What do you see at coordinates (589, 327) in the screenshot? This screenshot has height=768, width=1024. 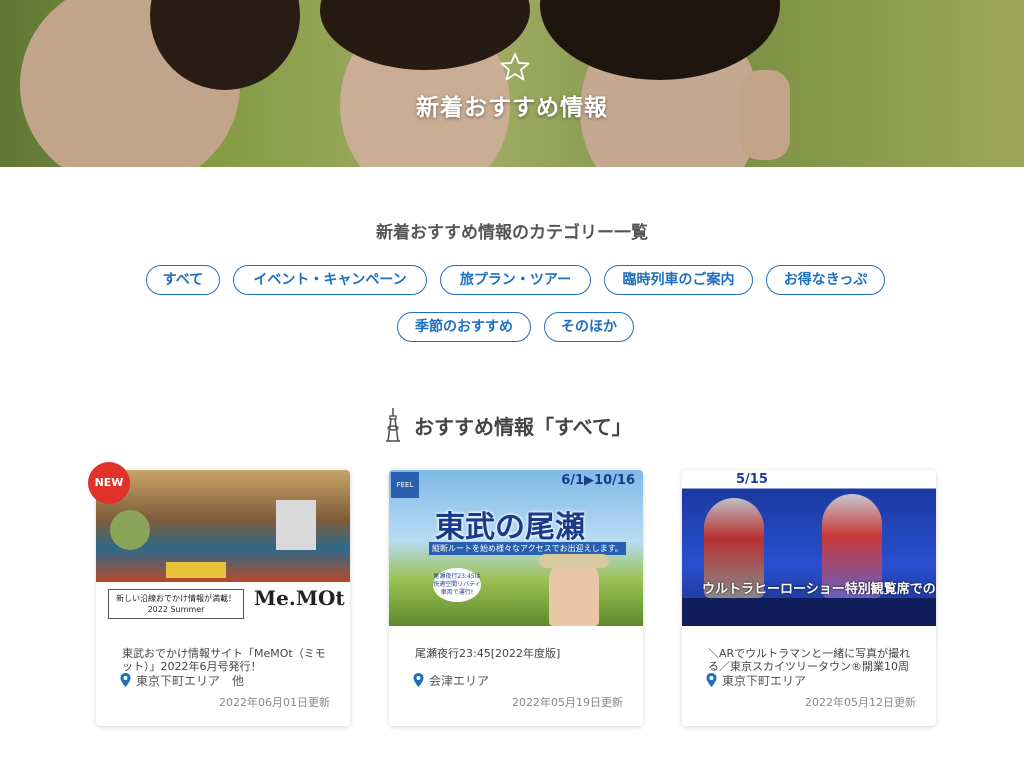 I see `category-other-button: そのほか` at bounding box center [589, 327].